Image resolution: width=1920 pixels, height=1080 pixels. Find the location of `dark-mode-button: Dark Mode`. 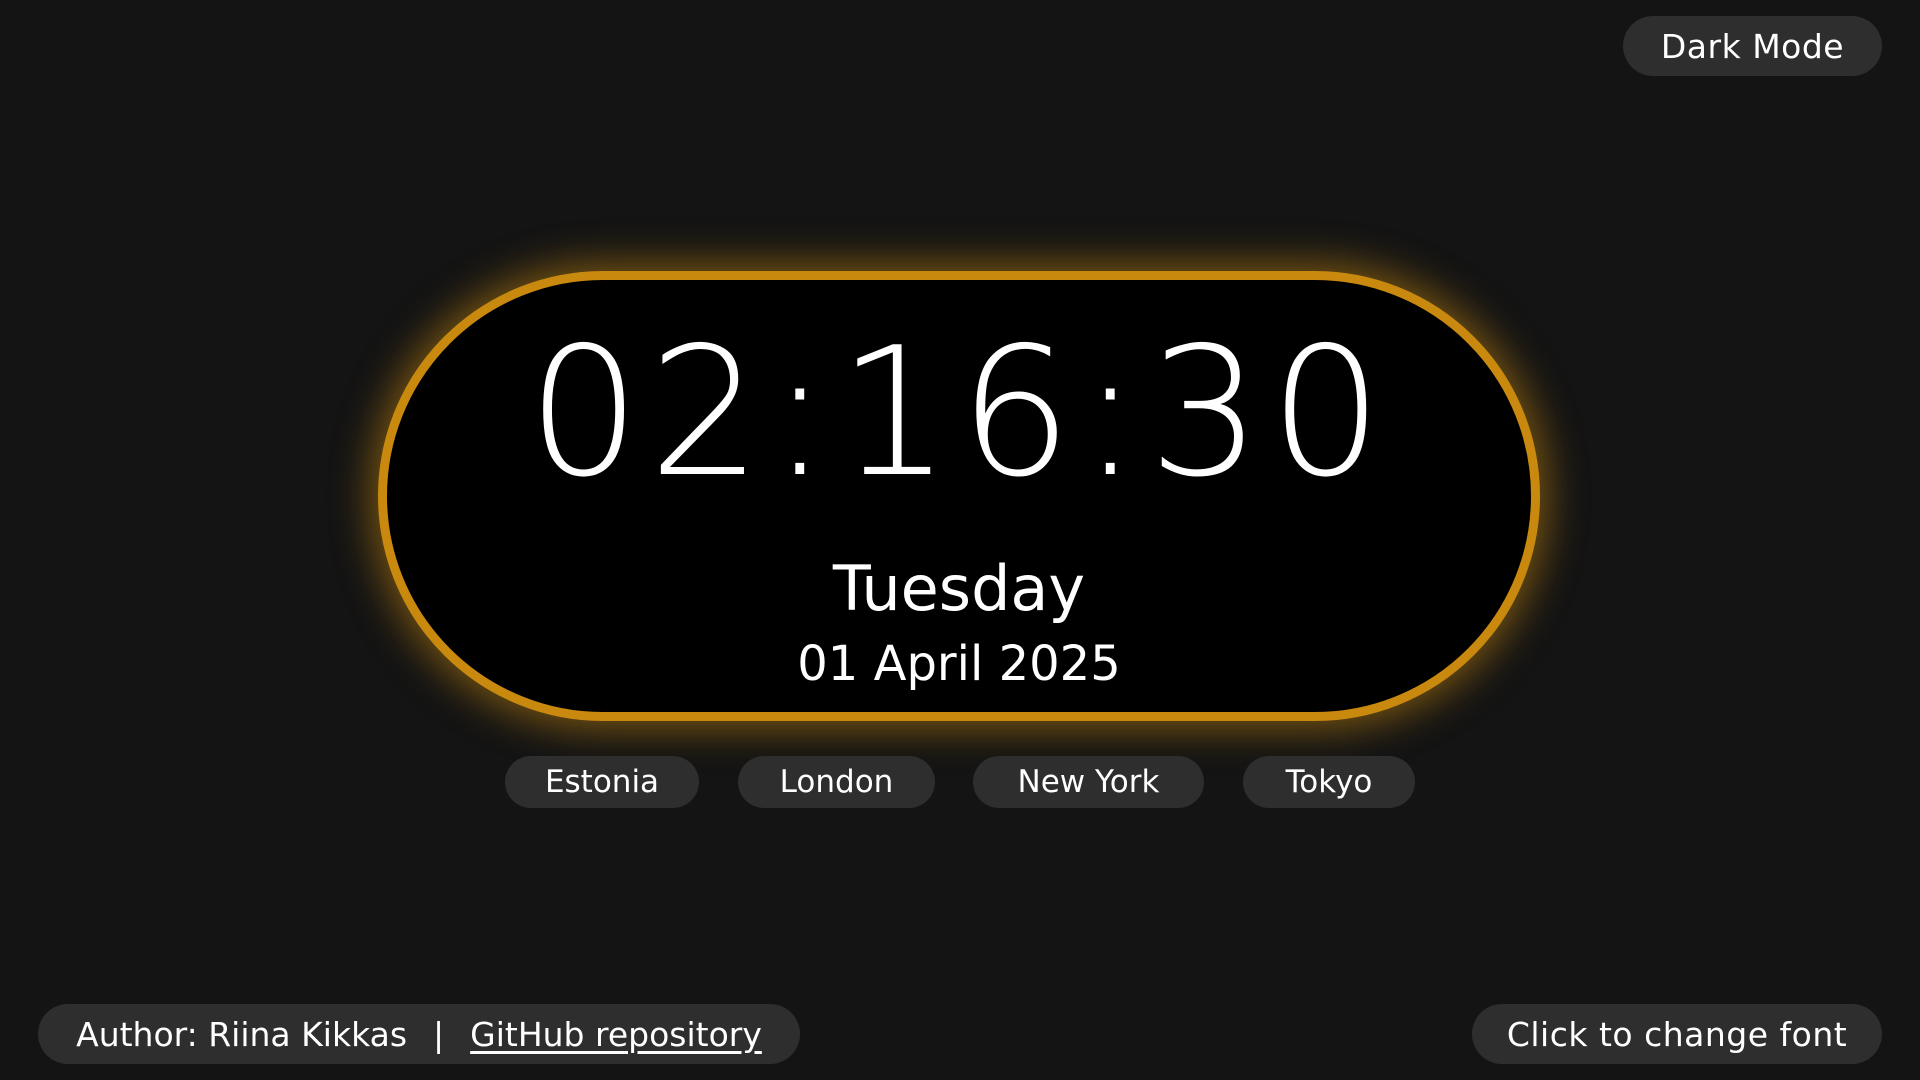

dark-mode-button: Dark Mode is located at coordinates (1752, 46).